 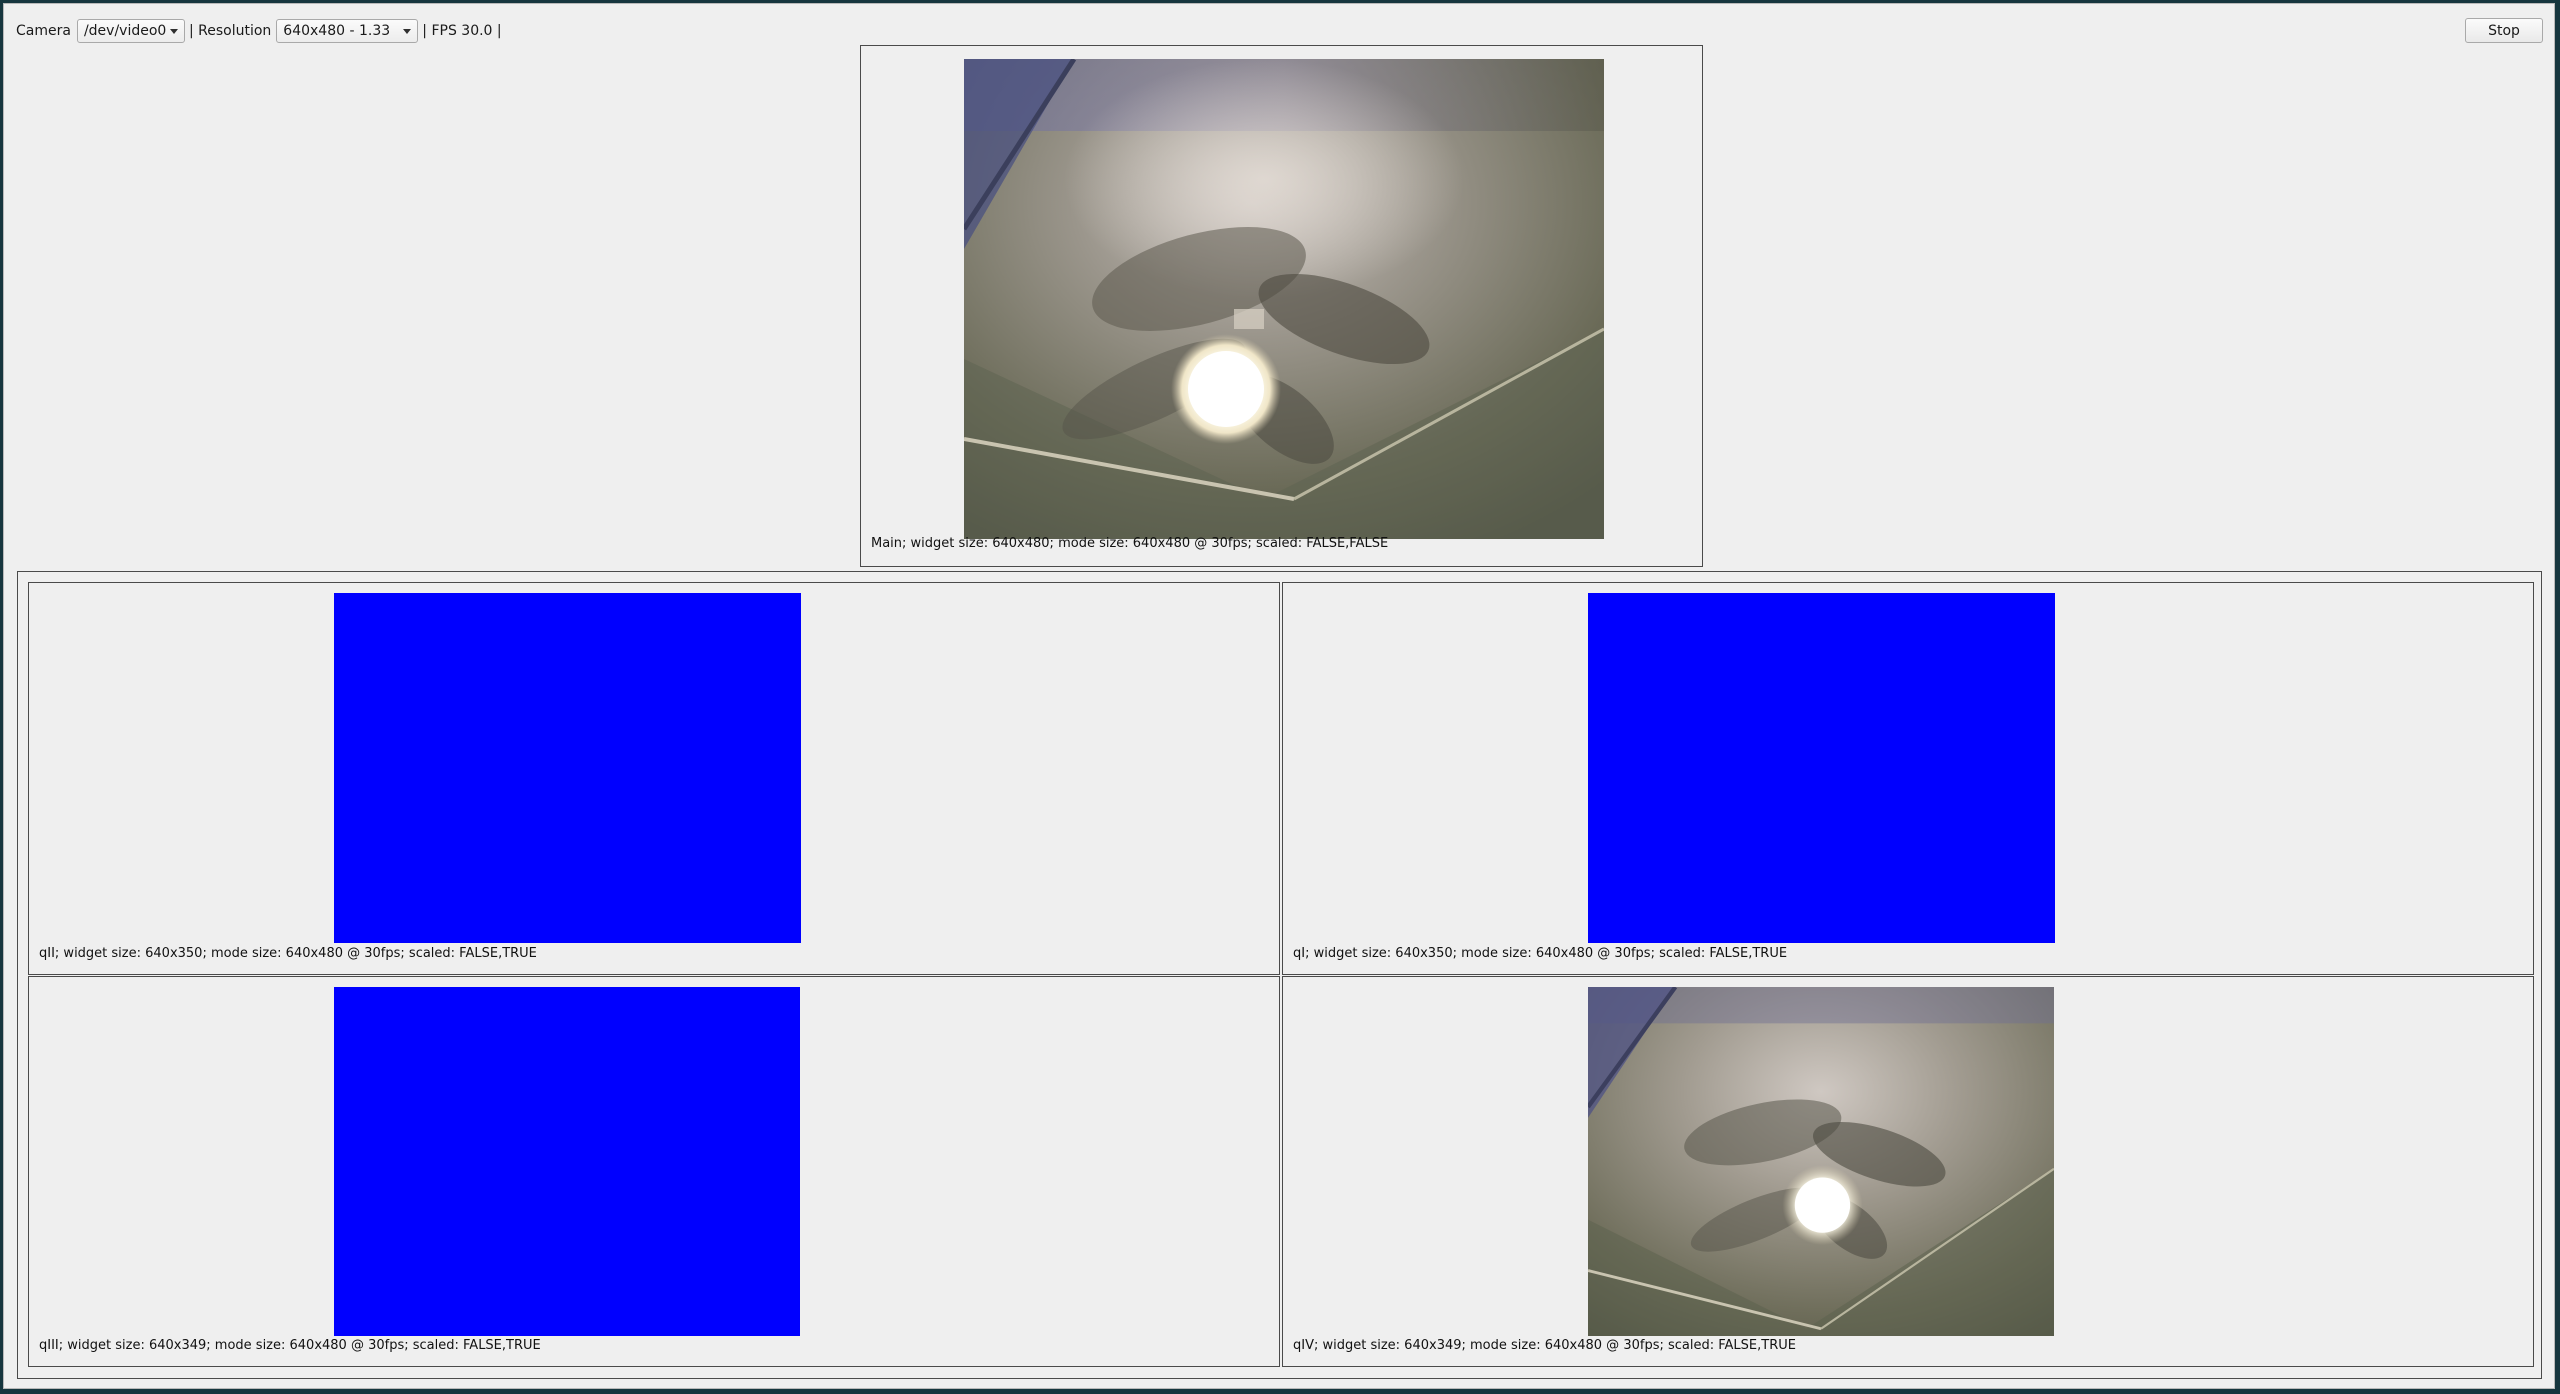 What do you see at coordinates (2504, 30) in the screenshot?
I see `stop-button: Stop` at bounding box center [2504, 30].